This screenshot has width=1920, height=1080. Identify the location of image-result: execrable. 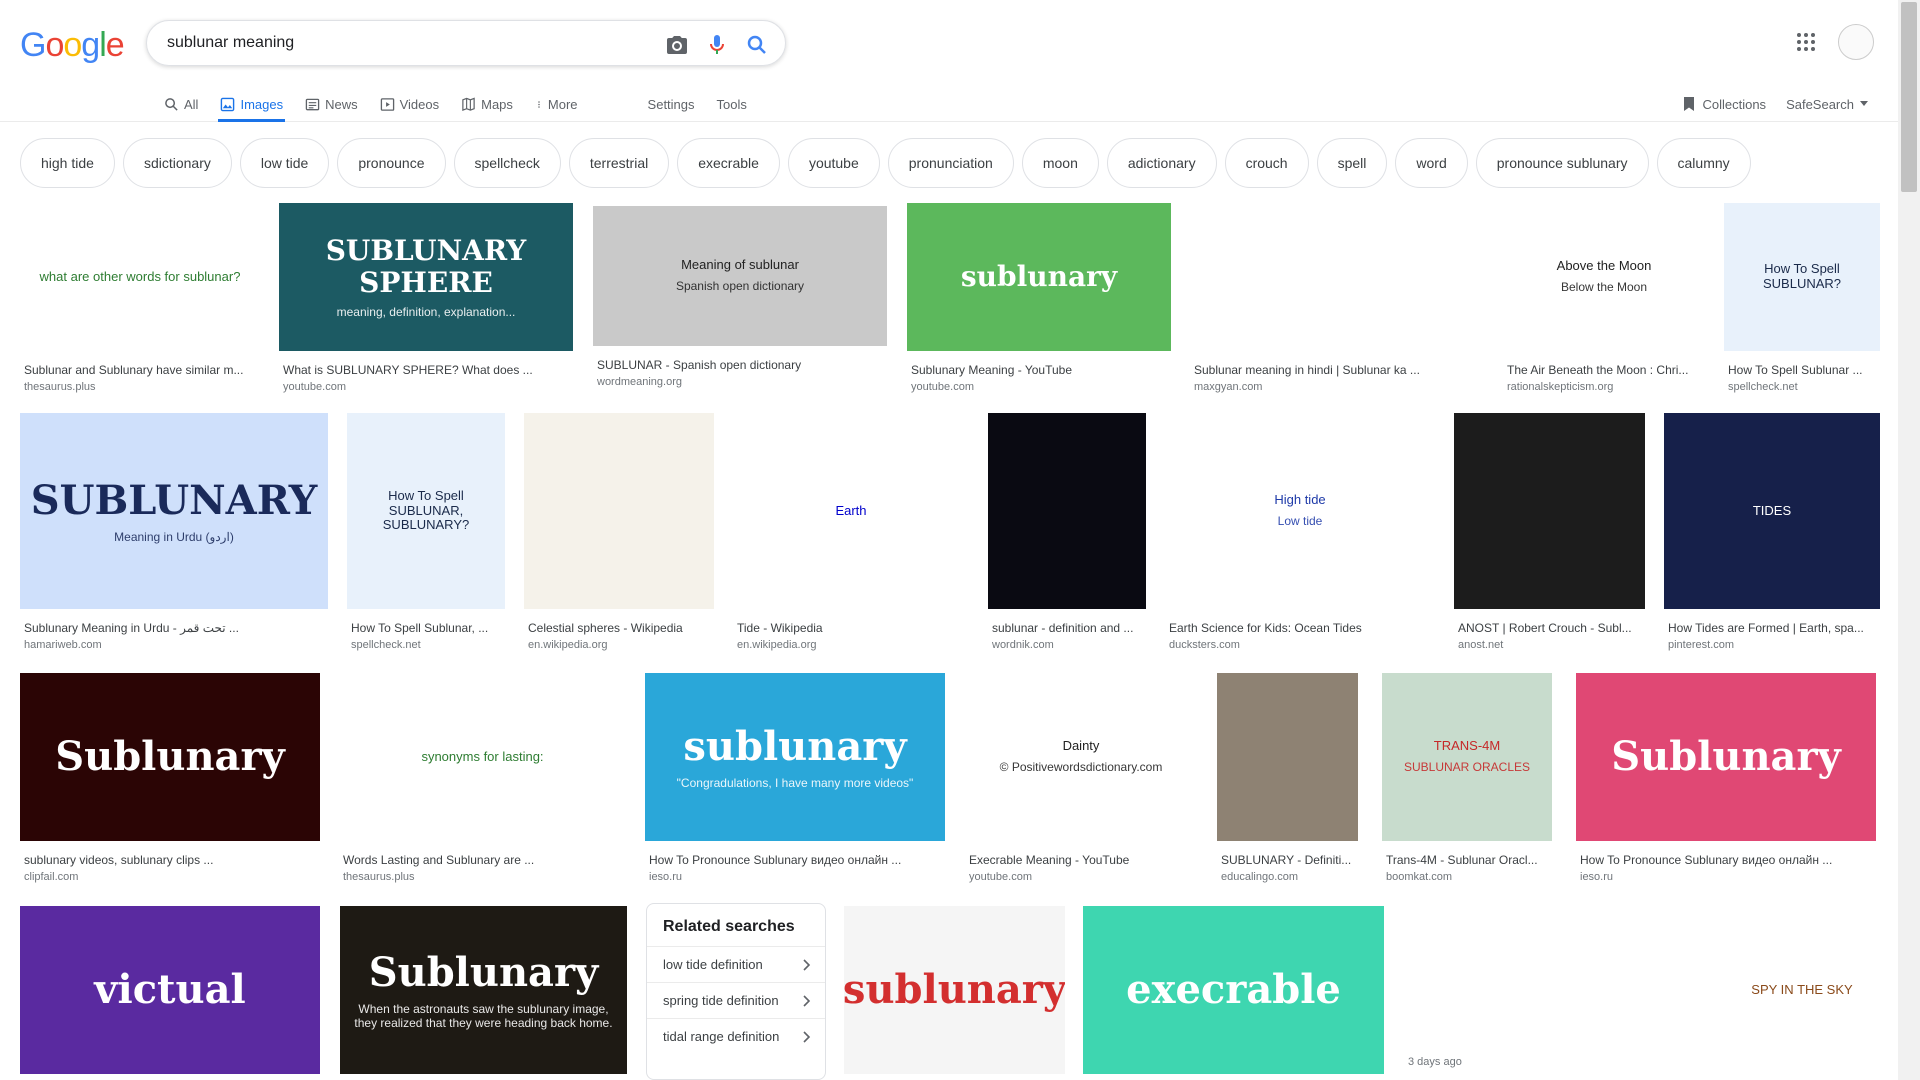
(1233, 993).